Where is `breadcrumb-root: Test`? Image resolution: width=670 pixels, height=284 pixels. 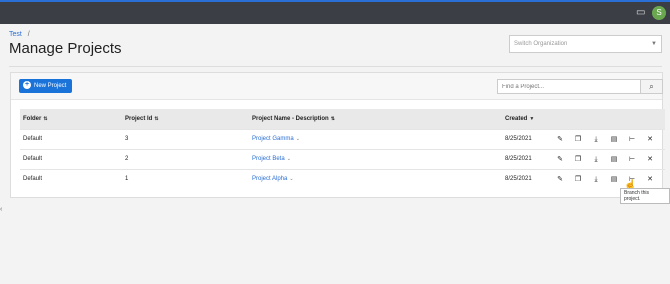
breadcrumb-root: Test is located at coordinates (15, 34).